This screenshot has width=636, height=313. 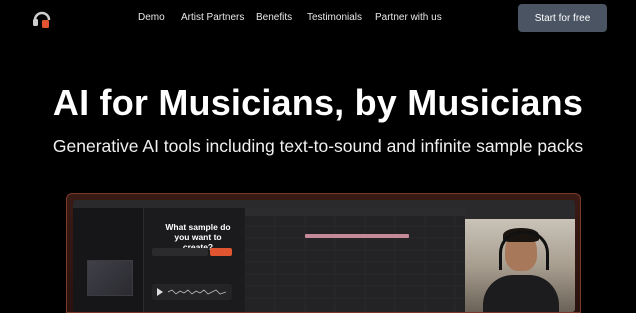 I want to click on play-icon, so click(x=160, y=292).